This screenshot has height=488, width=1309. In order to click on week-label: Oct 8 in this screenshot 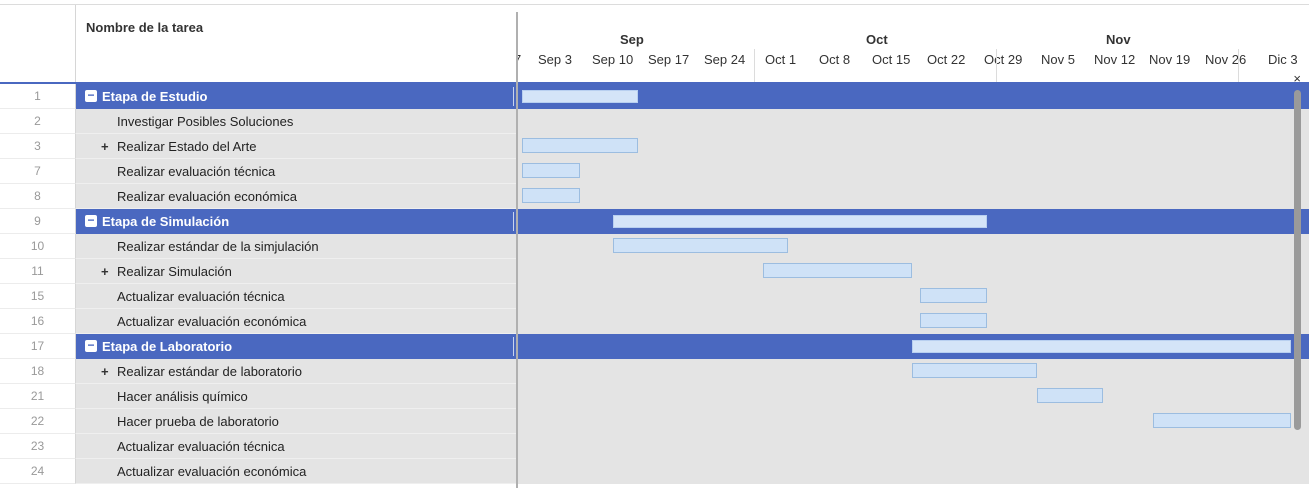, I will do `click(835, 59)`.